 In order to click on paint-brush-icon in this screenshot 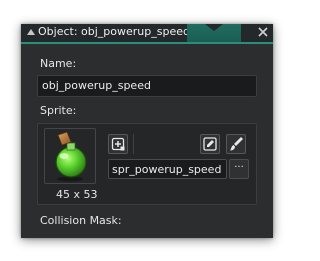, I will do `click(236, 144)`.